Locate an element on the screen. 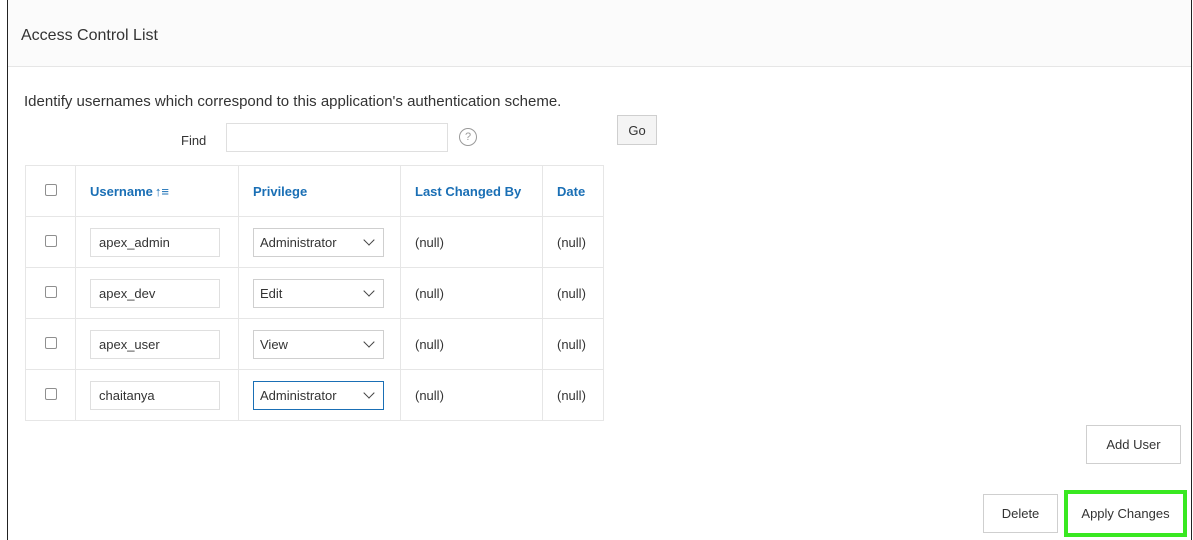  find-input is located at coordinates (337, 137).